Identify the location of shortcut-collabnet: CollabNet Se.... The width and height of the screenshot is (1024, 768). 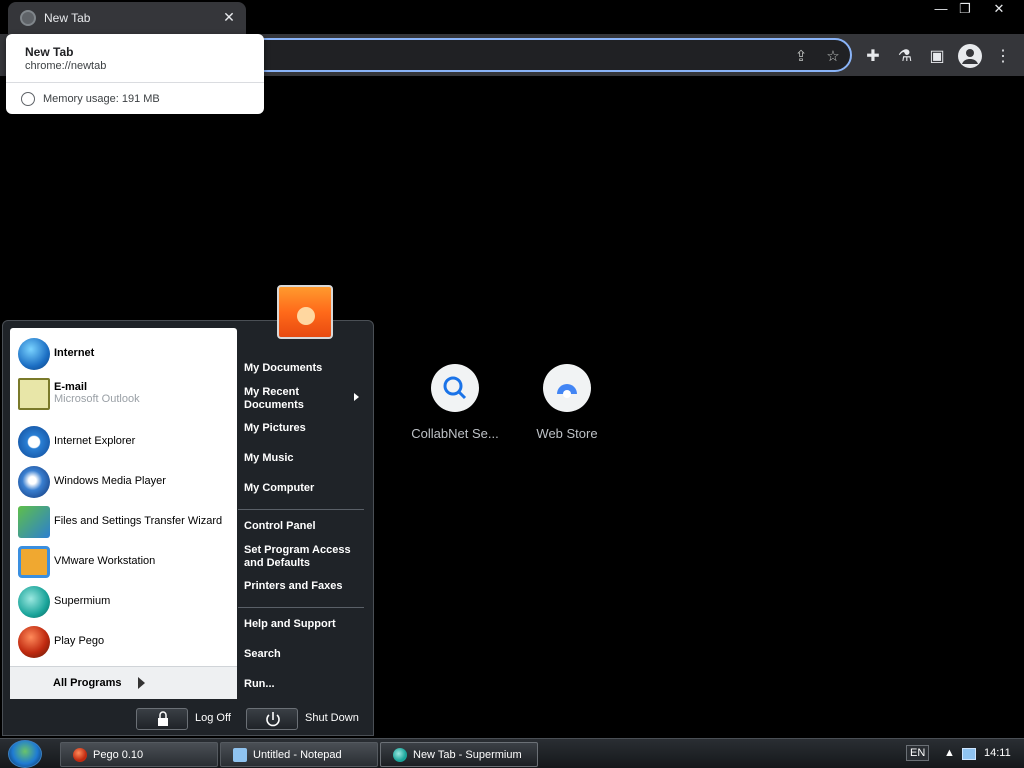
(455, 402).